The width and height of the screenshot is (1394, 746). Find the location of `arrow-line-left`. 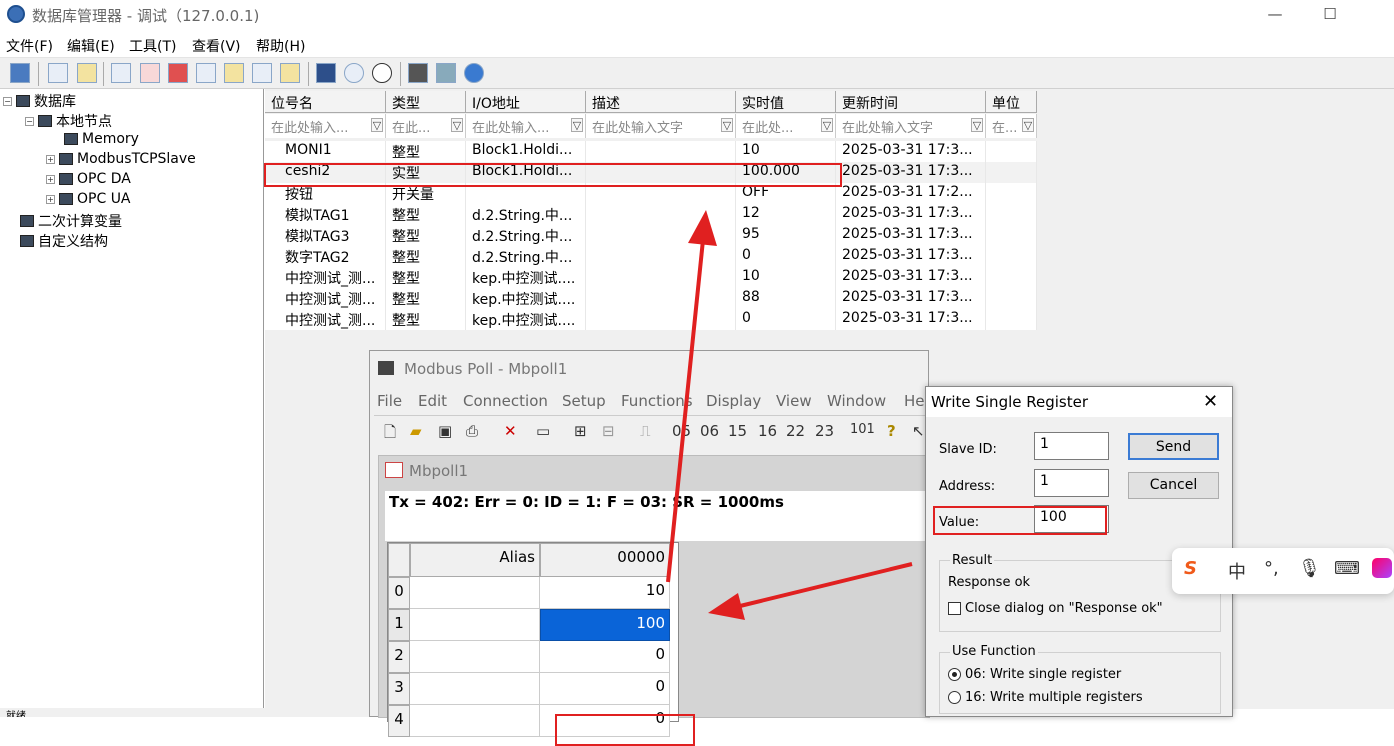

arrow-line-left is located at coordinates (826, 585).